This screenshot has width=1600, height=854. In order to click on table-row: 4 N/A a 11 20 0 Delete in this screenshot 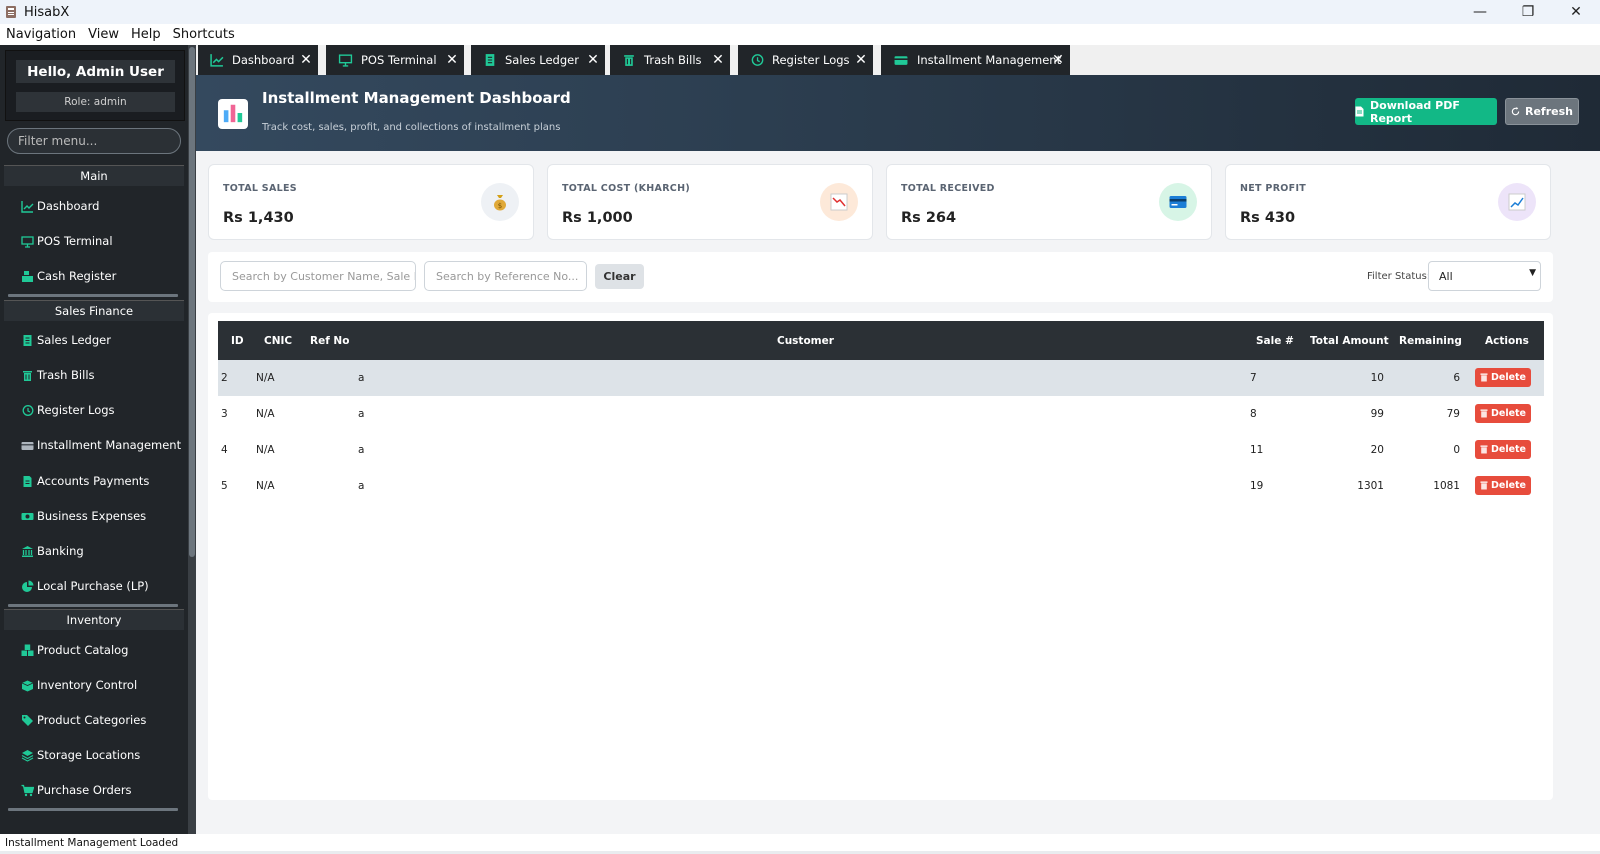, I will do `click(881, 450)`.